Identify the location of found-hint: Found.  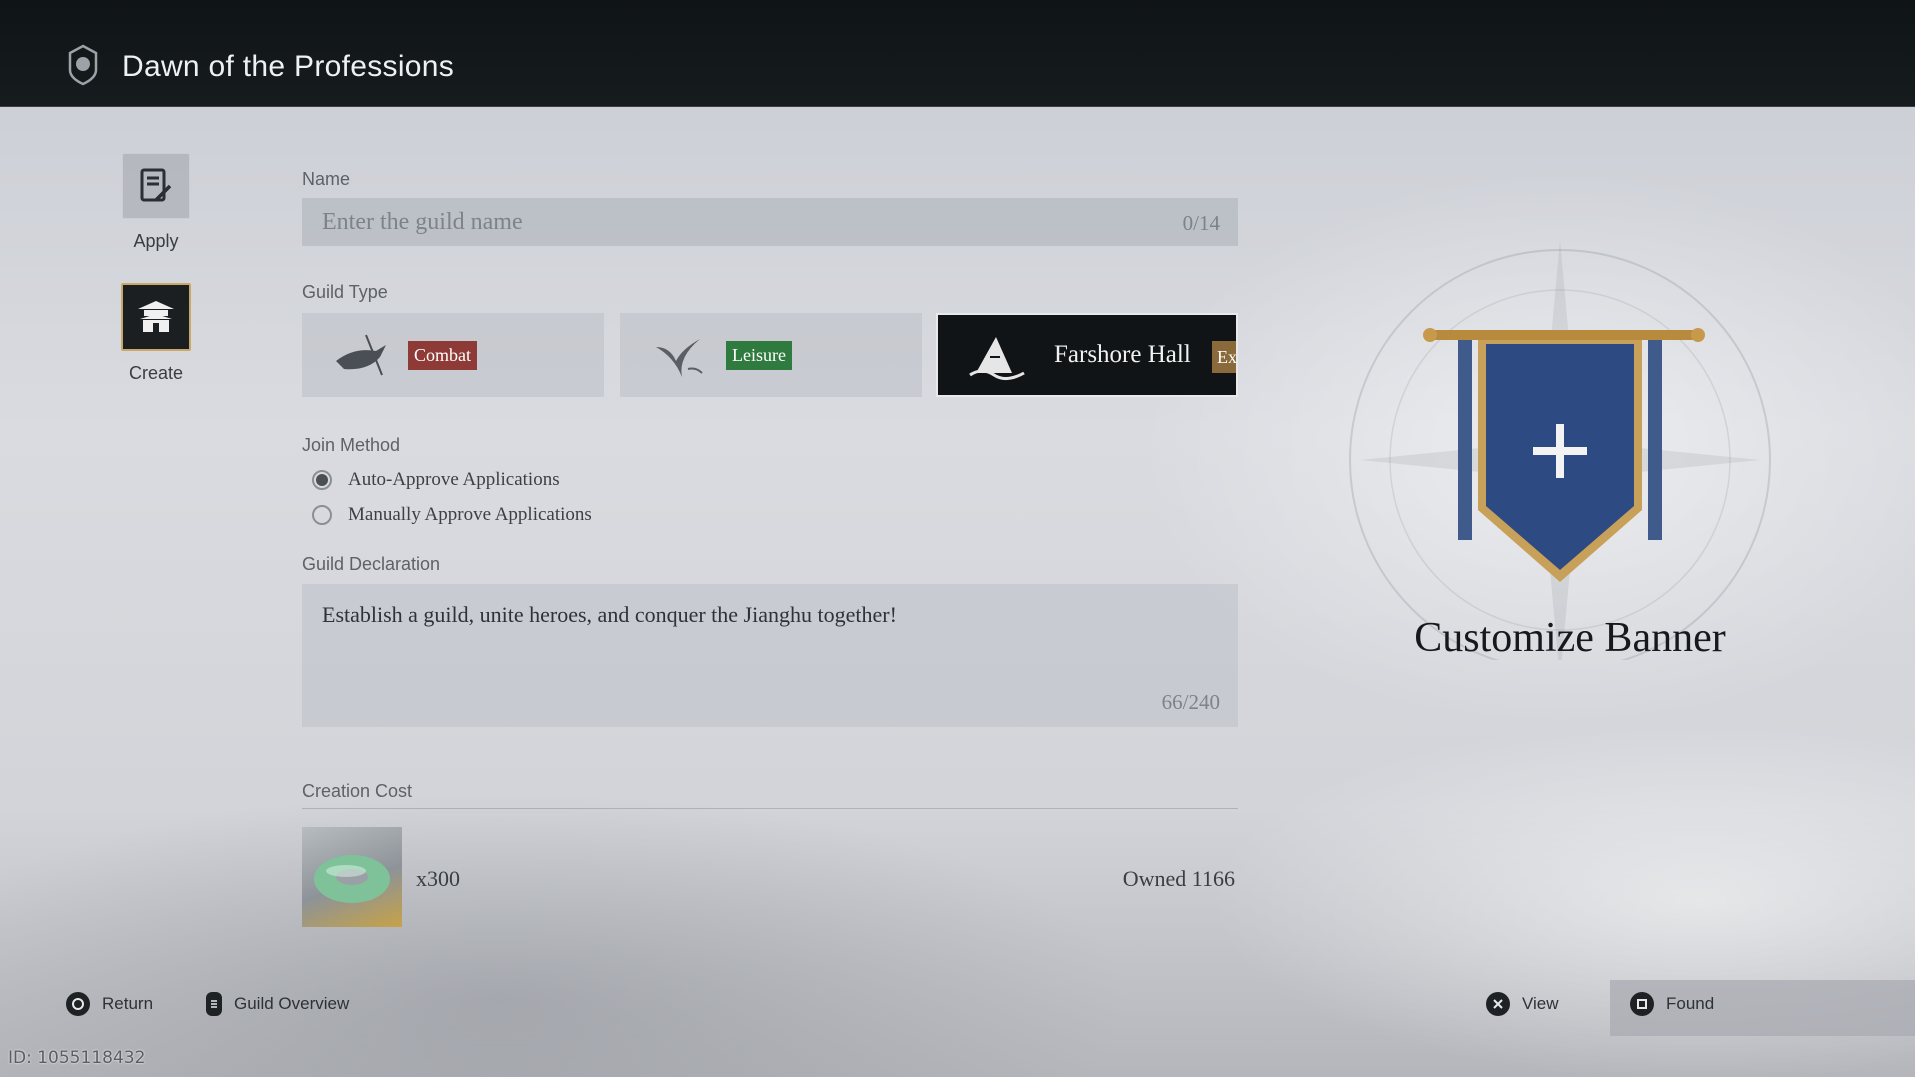
(1672, 1004).